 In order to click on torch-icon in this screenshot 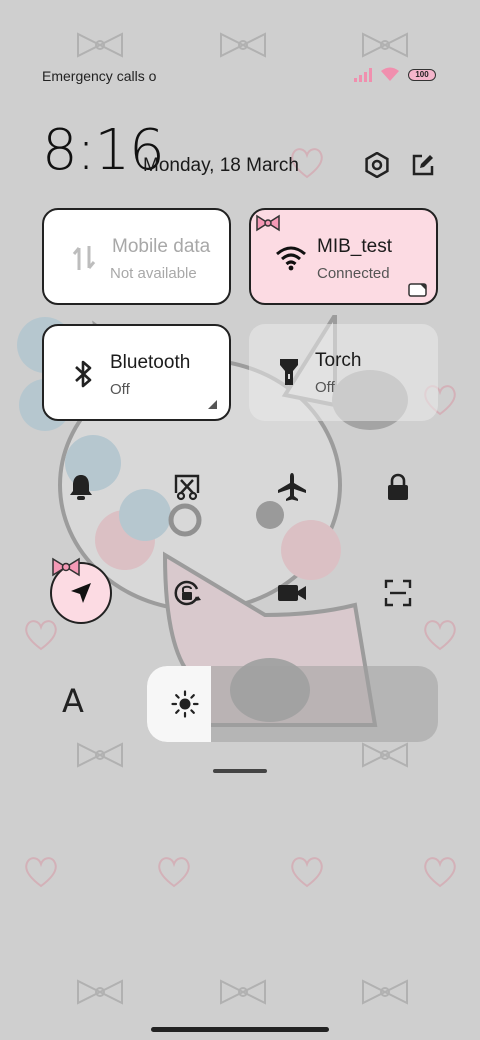, I will do `click(289, 372)`.